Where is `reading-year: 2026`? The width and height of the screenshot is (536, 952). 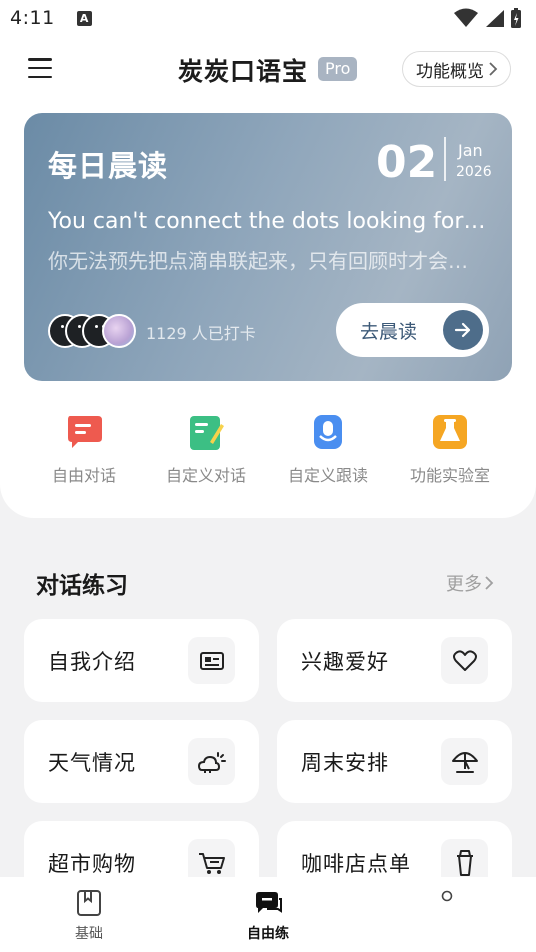
reading-year: 2026 is located at coordinates (474, 172).